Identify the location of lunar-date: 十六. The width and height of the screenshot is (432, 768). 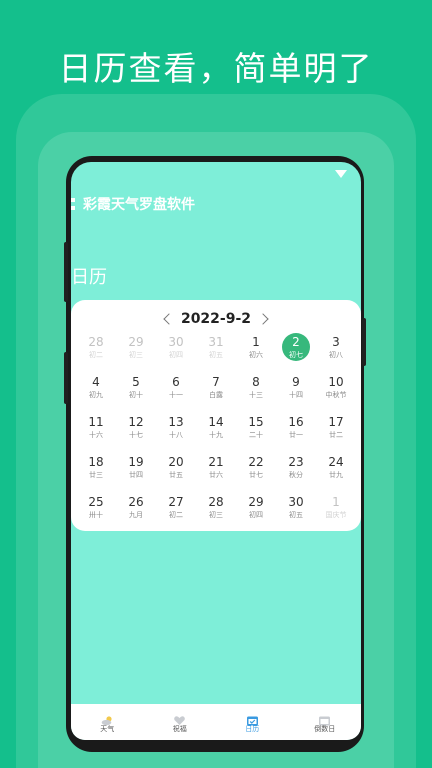
(96, 435).